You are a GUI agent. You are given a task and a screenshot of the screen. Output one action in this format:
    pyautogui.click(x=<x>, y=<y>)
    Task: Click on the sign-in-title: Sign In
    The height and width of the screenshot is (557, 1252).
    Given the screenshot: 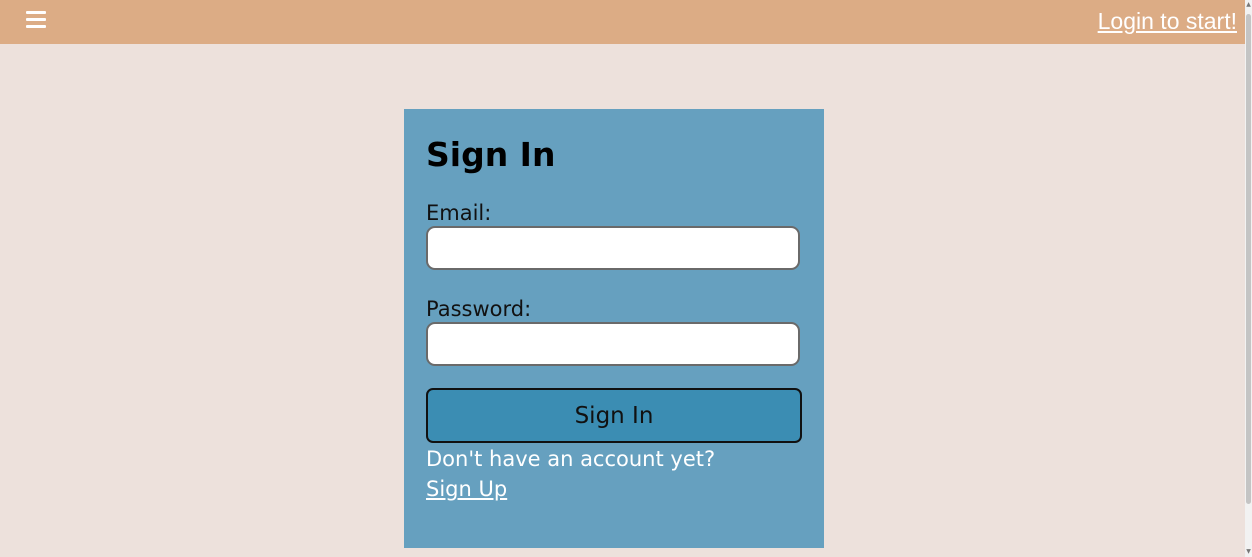 What is the action you would take?
    pyautogui.click(x=491, y=154)
    